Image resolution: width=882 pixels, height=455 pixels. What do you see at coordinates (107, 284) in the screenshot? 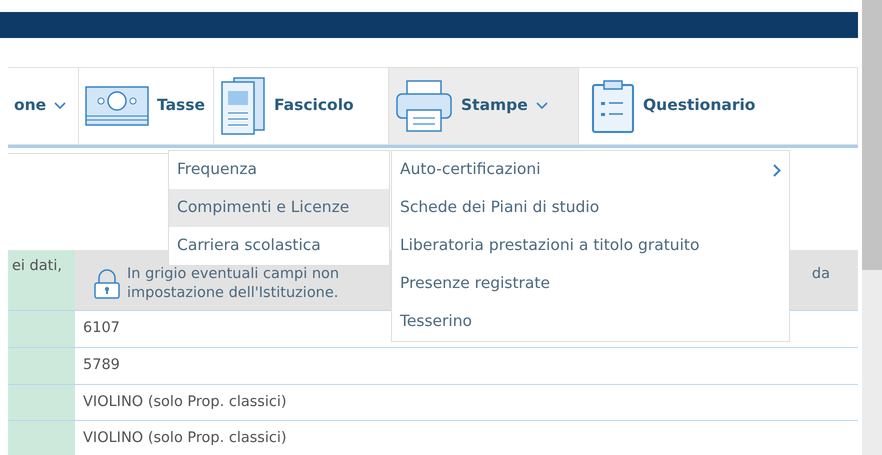
I see `lock-icon` at bounding box center [107, 284].